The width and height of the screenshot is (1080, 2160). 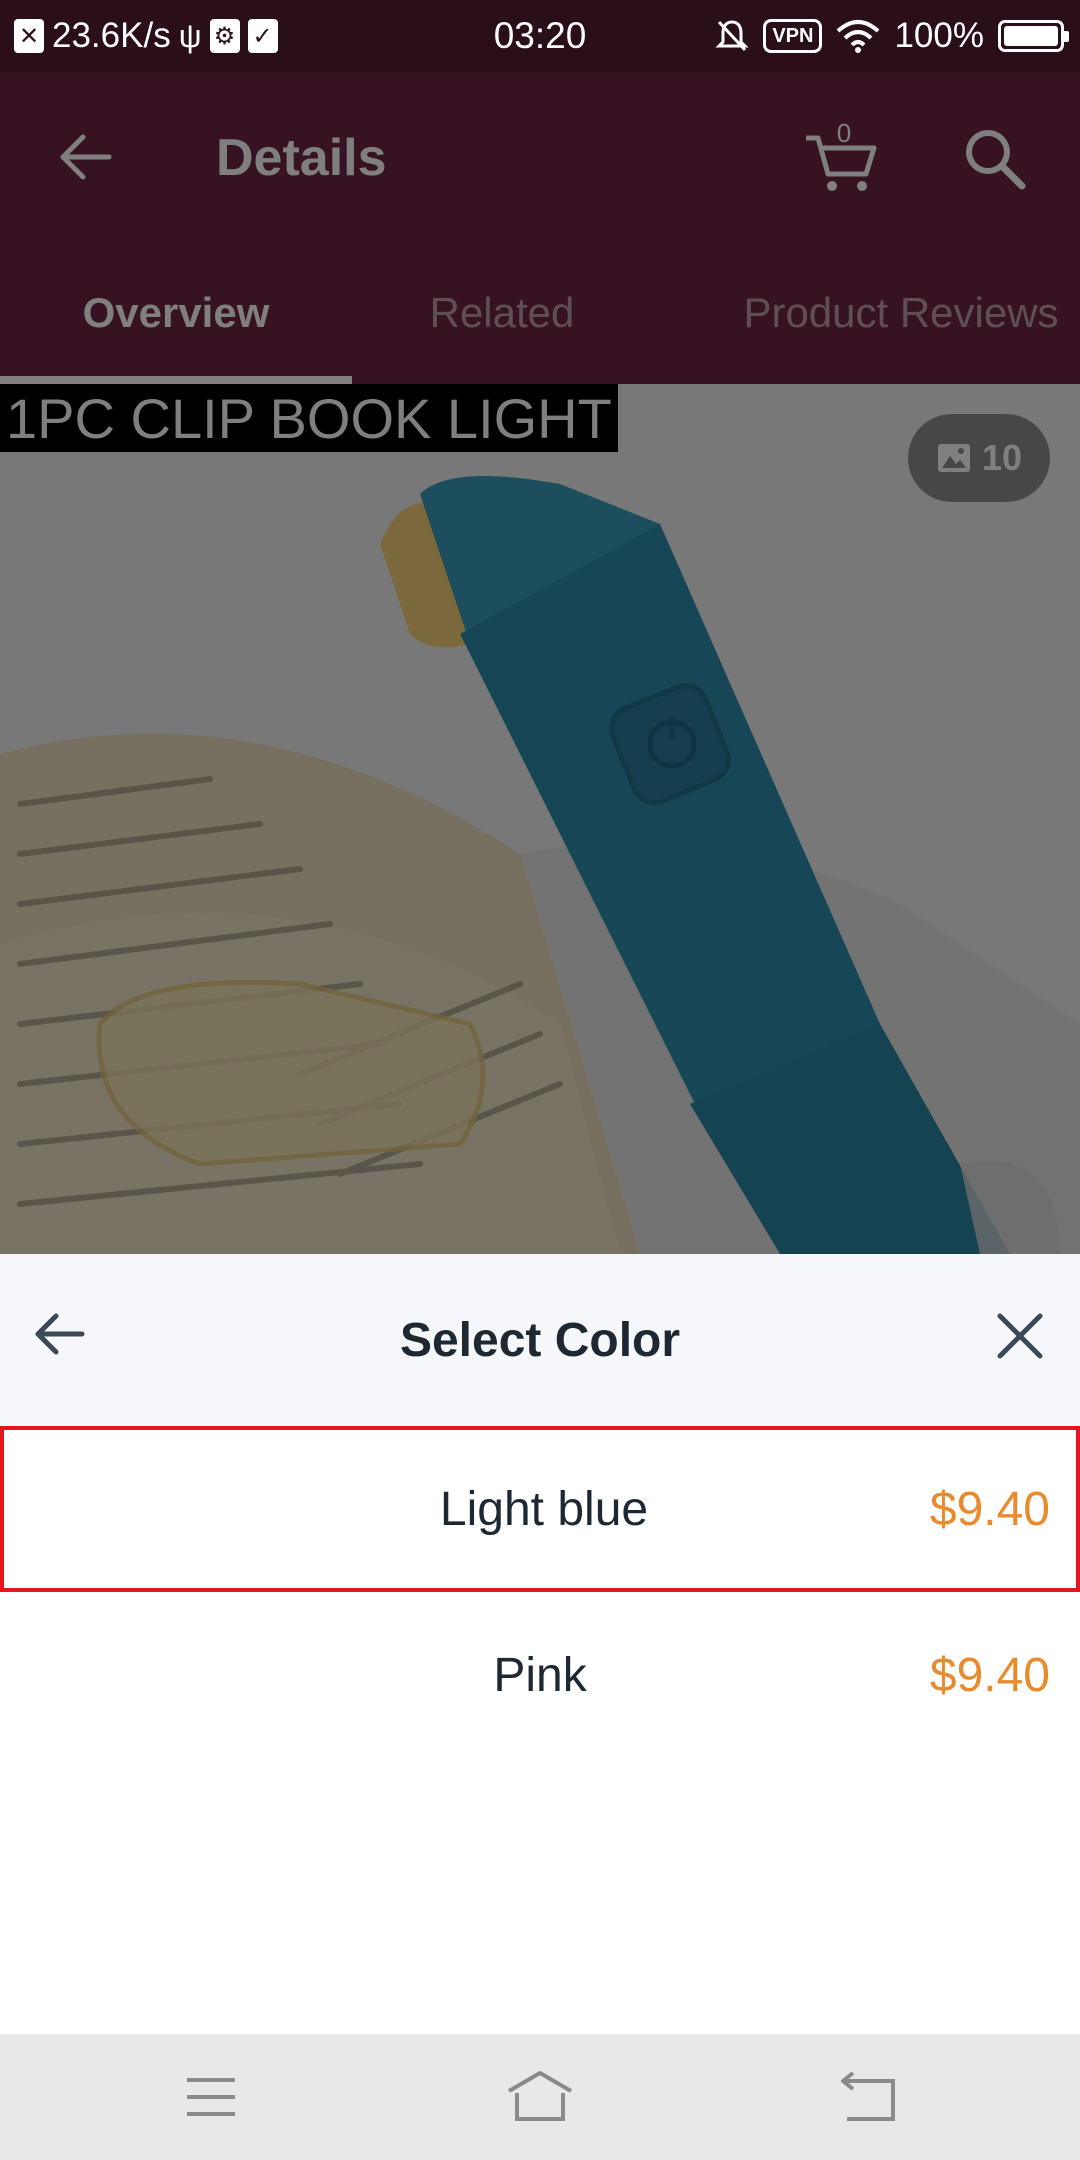 What do you see at coordinates (211, 2097) in the screenshot?
I see `menu-icon` at bounding box center [211, 2097].